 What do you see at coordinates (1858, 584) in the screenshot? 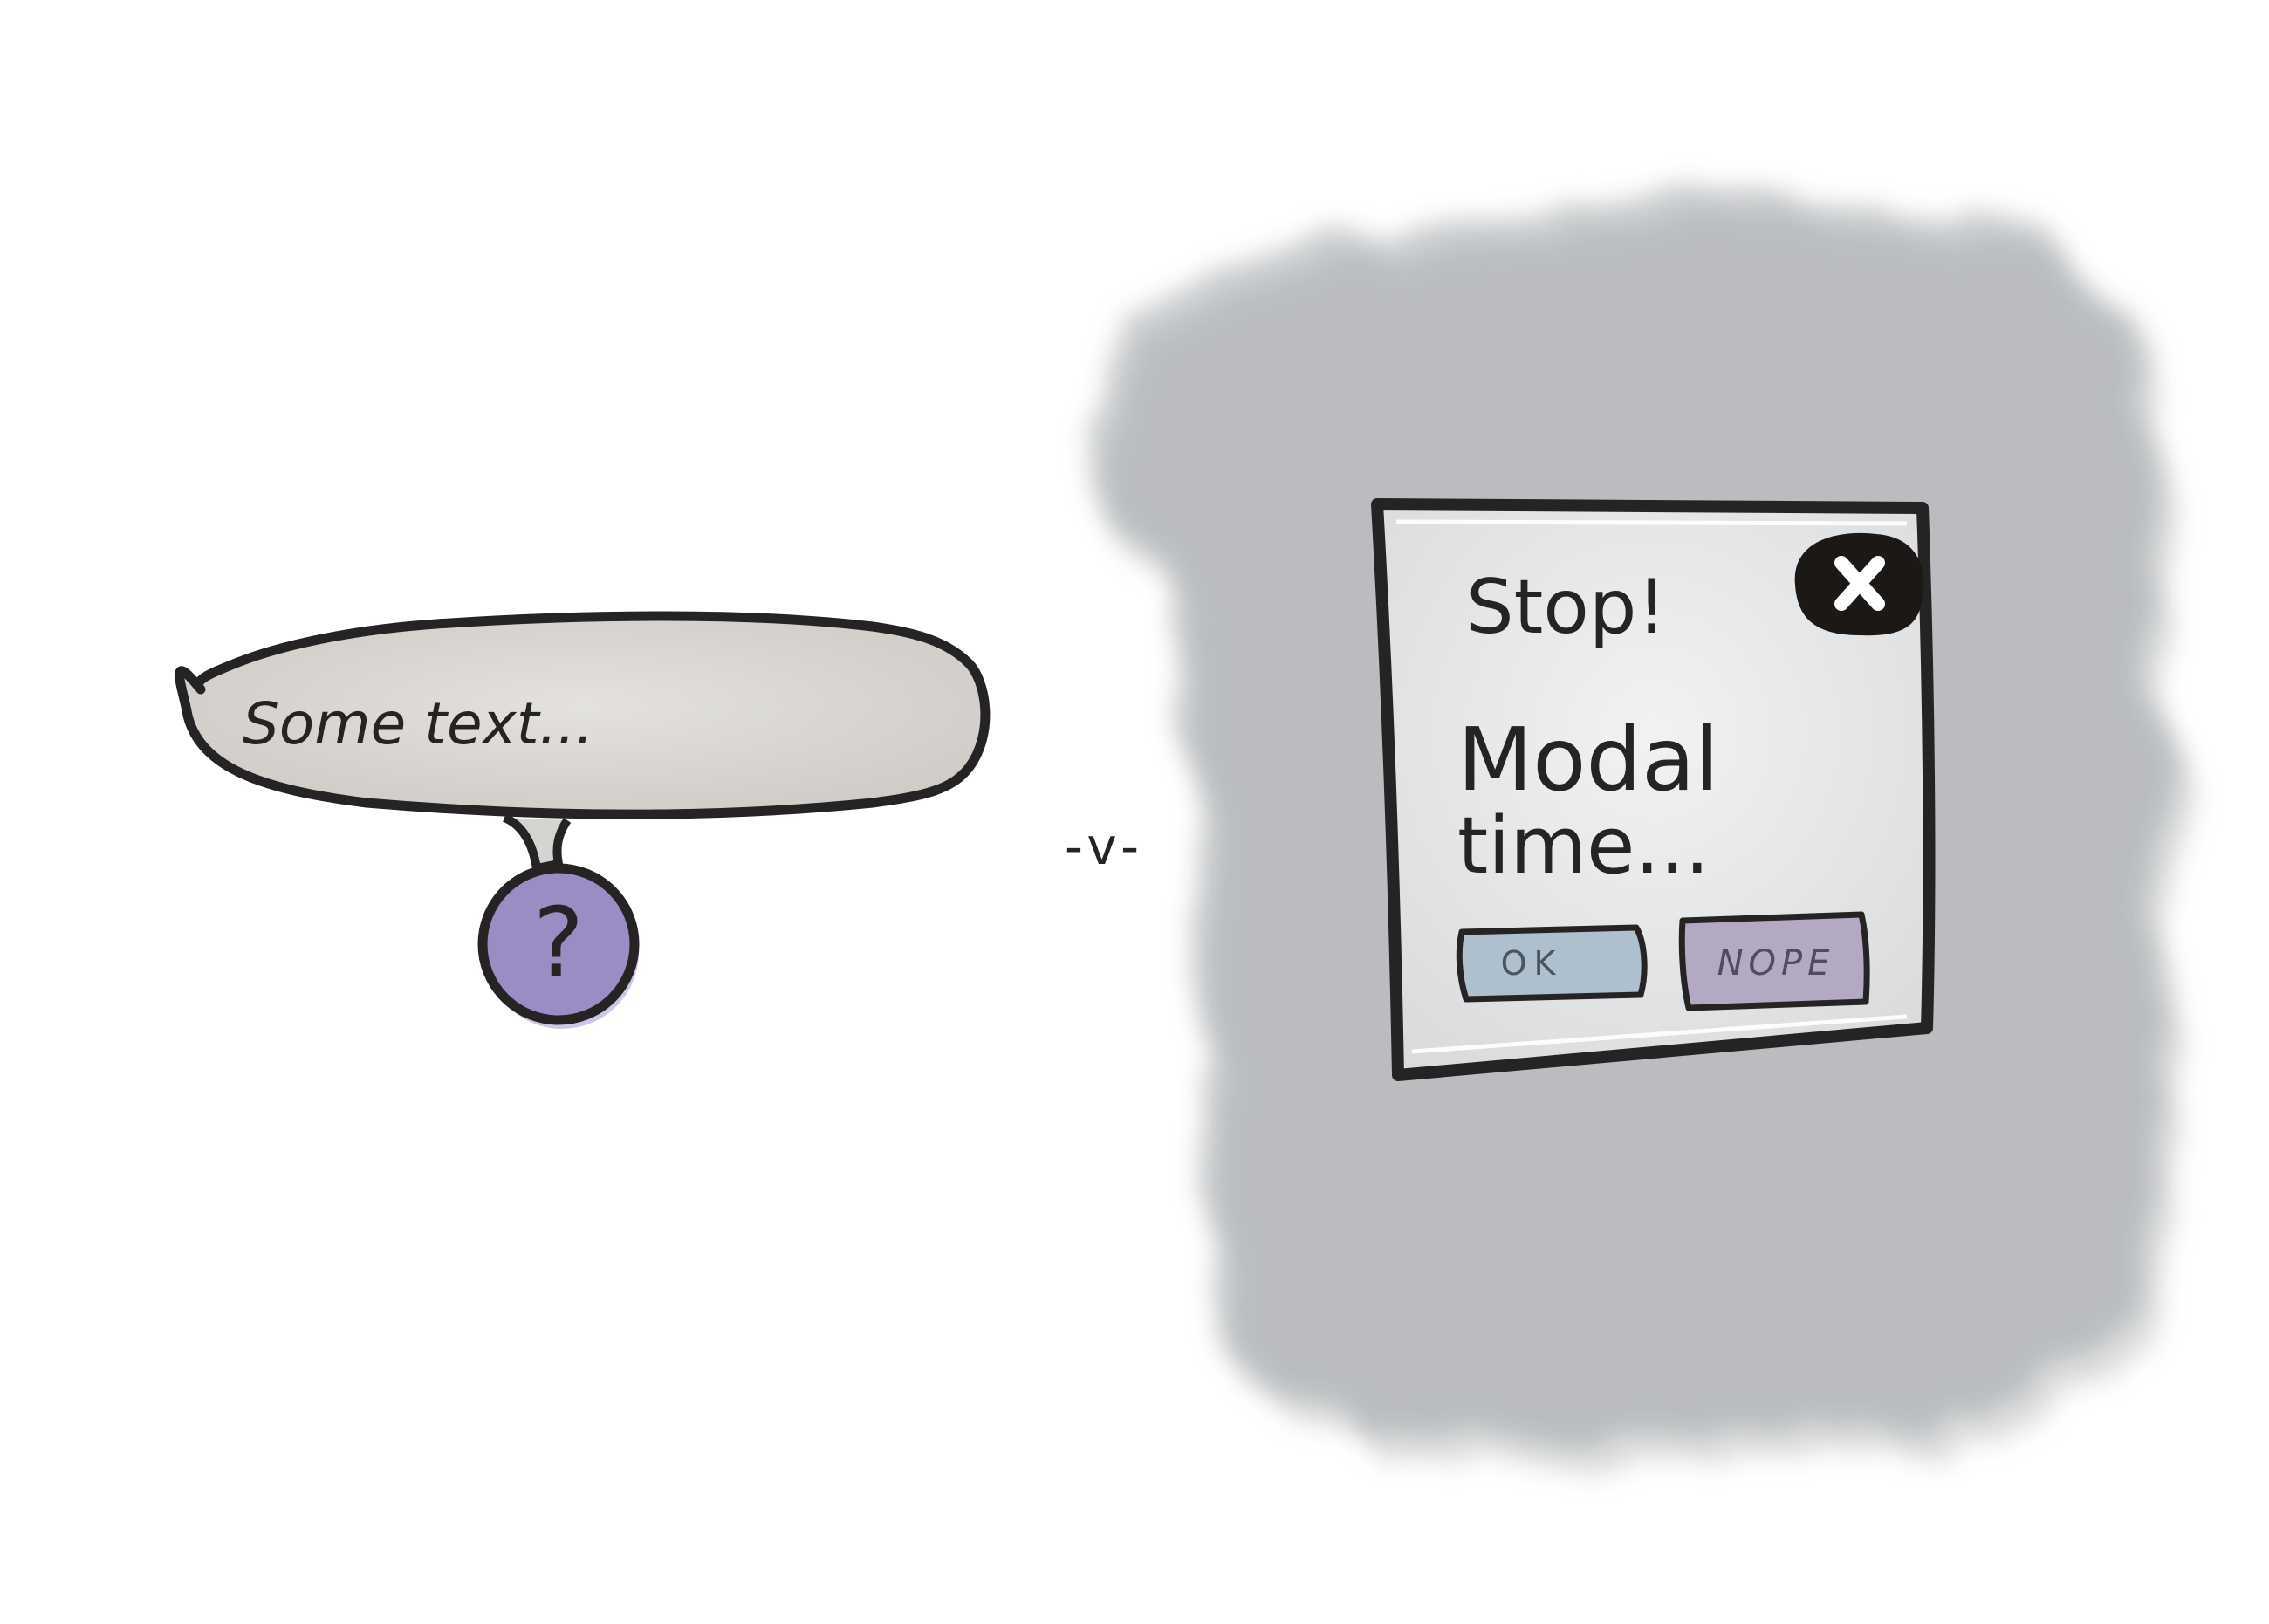
I see `modal-close-button` at bounding box center [1858, 584].